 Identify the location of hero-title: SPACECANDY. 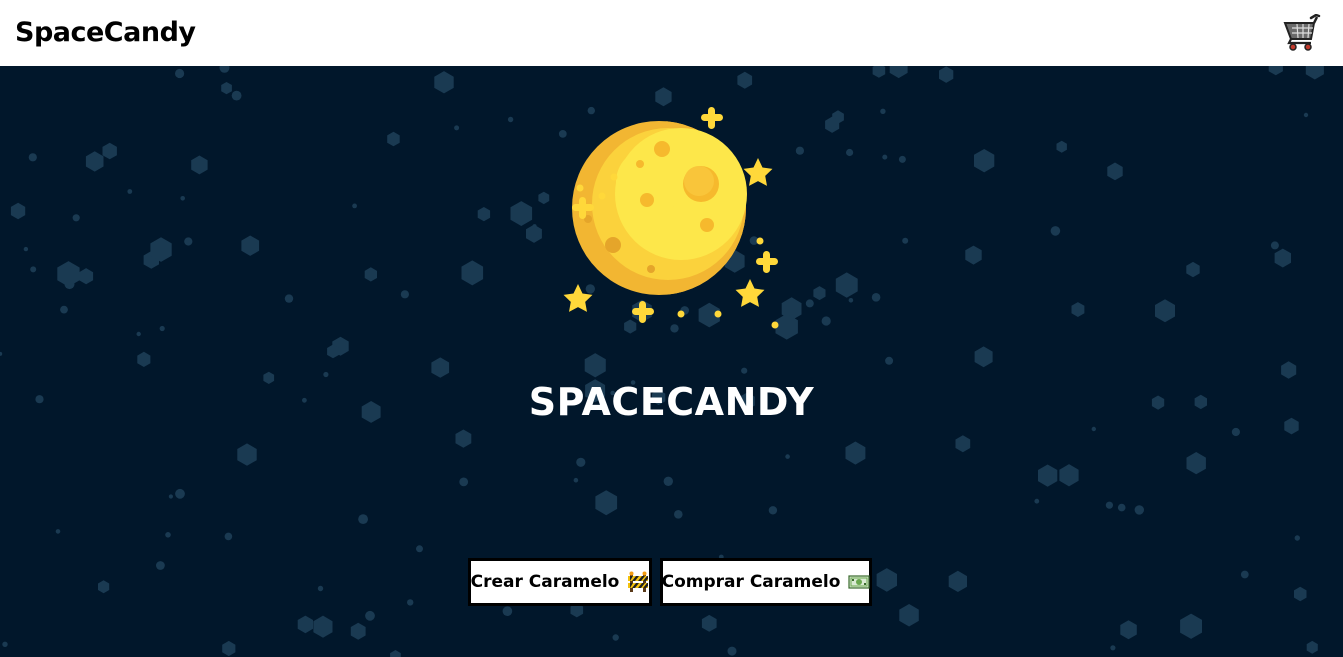
(671, 402).